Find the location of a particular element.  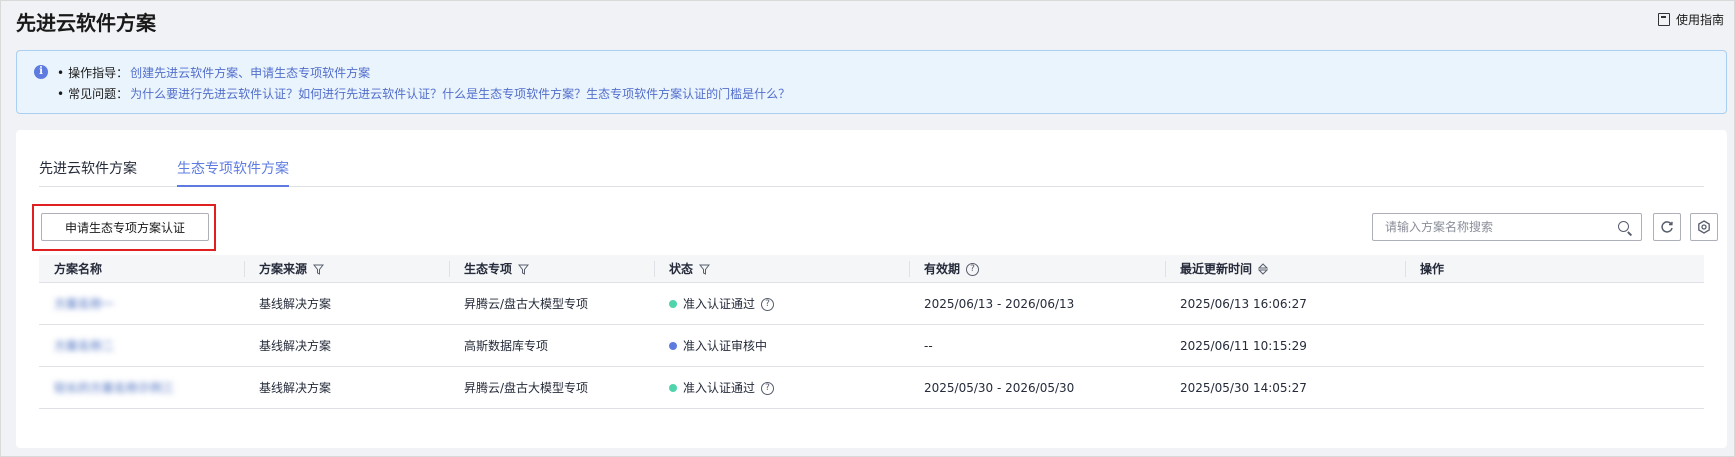

faq-link-why: 为什么要进行先进云软件认证？ is located at coordinates (214, 93).